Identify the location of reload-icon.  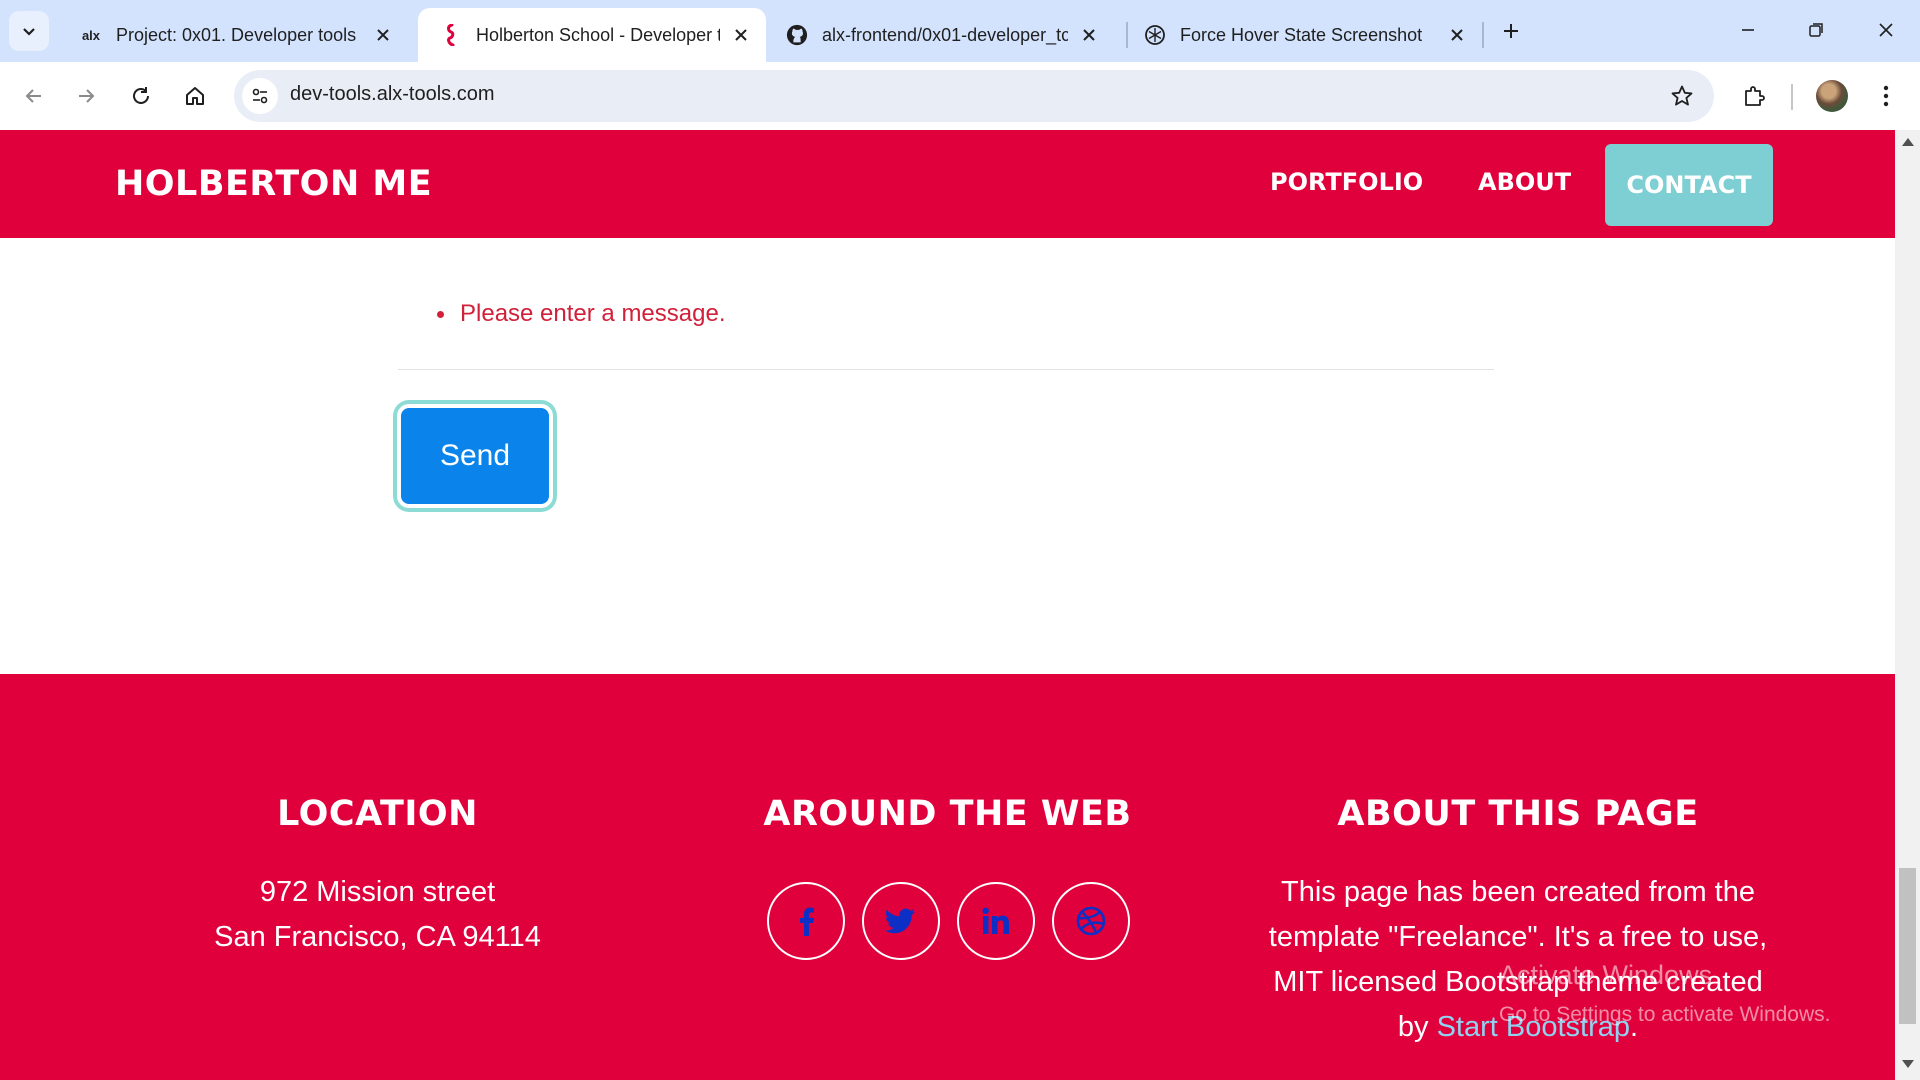
(141, 95).